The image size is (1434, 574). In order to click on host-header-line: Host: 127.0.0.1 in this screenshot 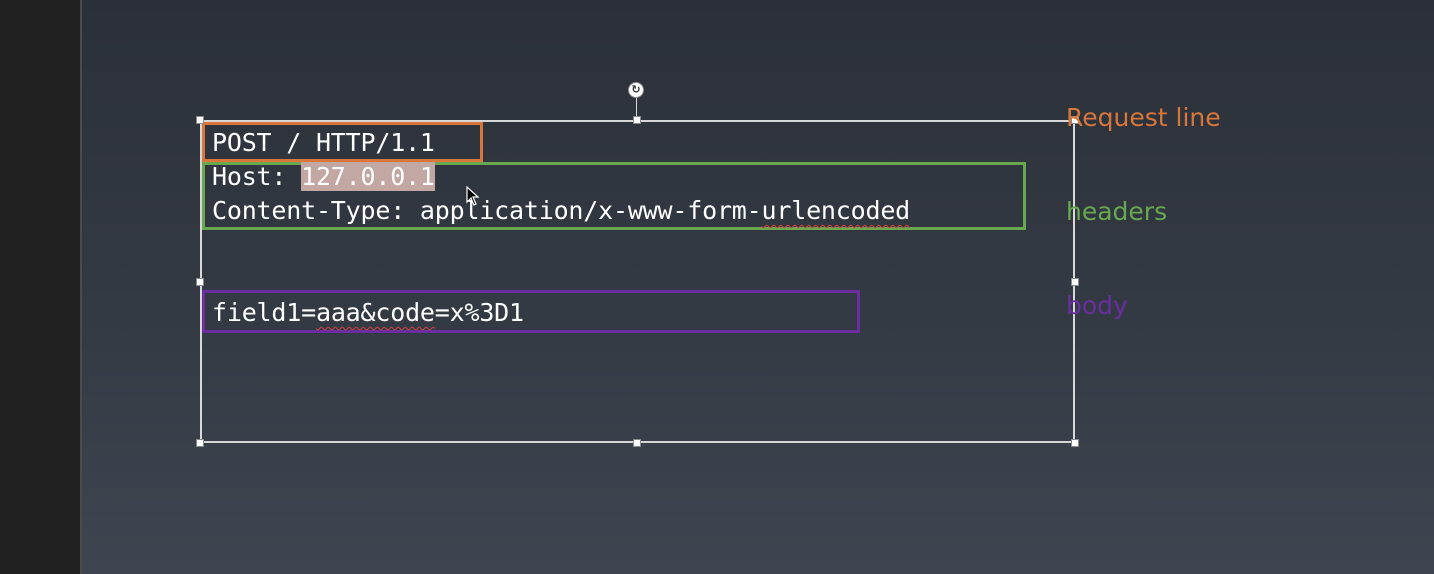, I will do `click(323, 177)`.